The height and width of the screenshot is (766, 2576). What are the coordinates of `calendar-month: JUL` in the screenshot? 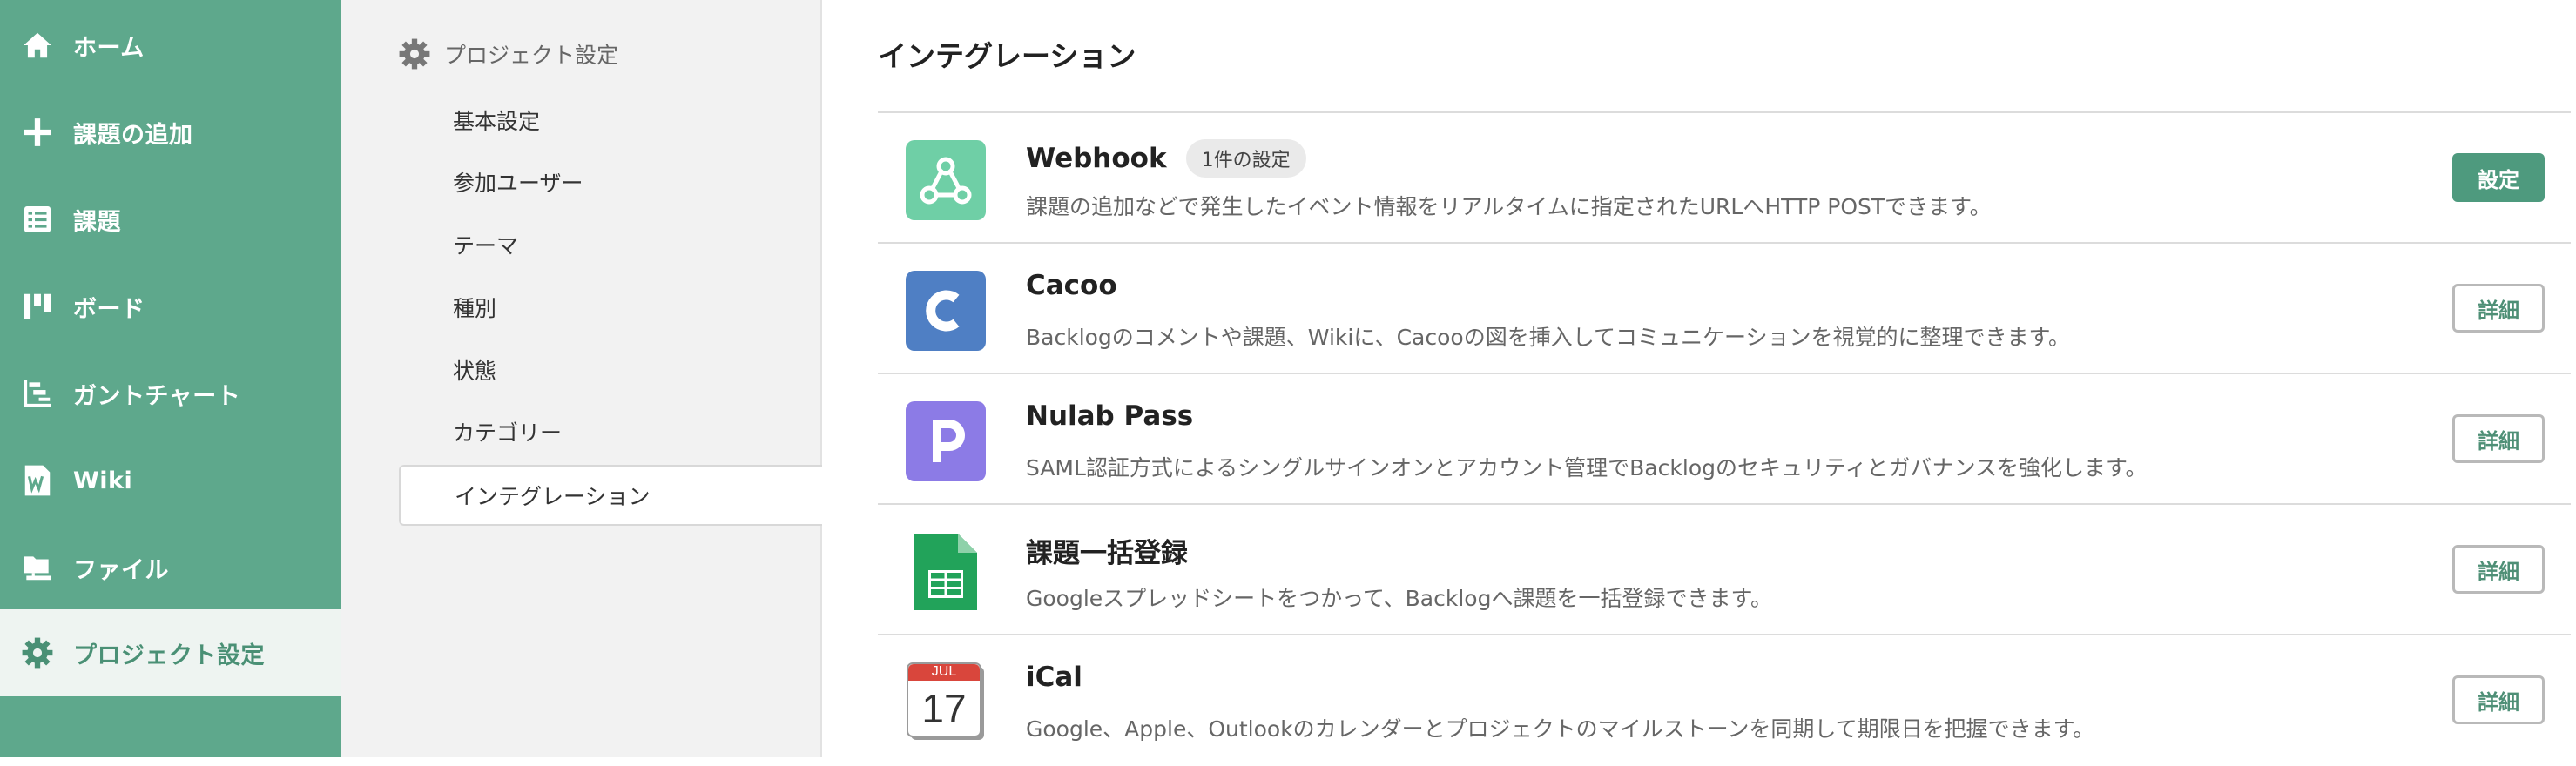 It's located at (944, 671).